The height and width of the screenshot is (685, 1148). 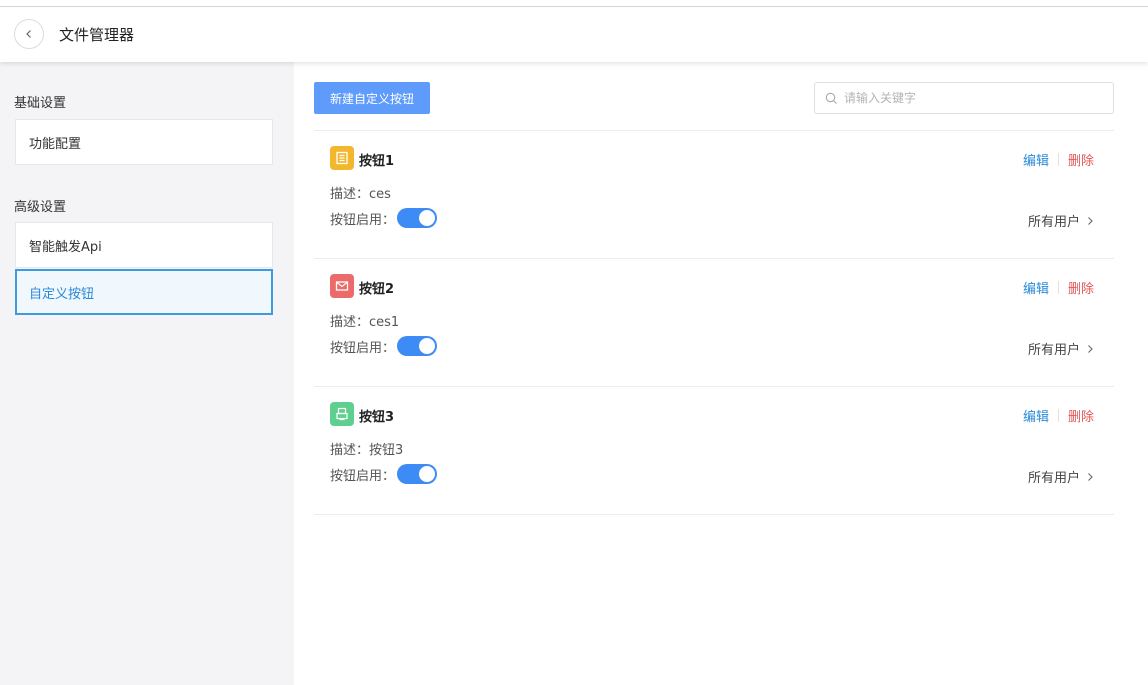 I want to click on button-description: 描述：按钮3, so click(x=367, y=450).